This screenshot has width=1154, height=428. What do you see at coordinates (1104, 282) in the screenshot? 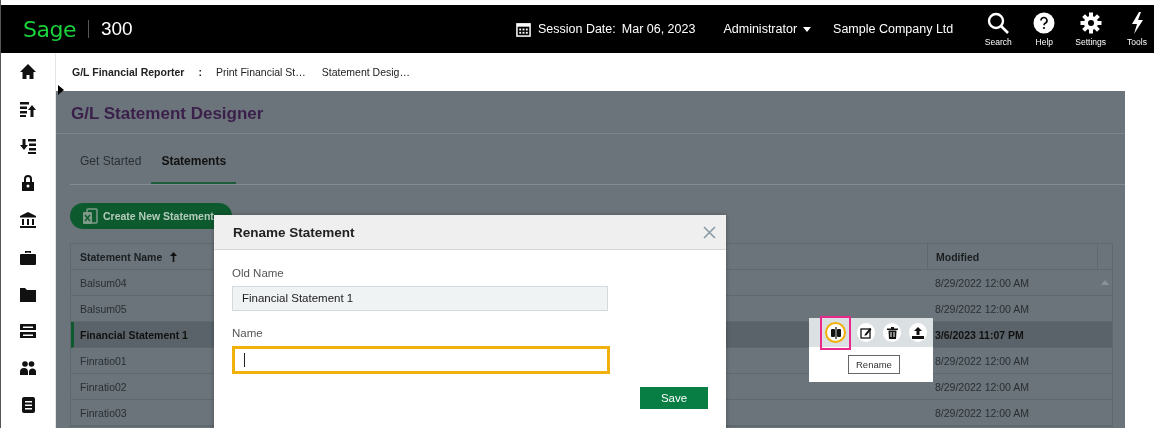
I see `scroll-up-icon` at bounding box center [1104, 282].